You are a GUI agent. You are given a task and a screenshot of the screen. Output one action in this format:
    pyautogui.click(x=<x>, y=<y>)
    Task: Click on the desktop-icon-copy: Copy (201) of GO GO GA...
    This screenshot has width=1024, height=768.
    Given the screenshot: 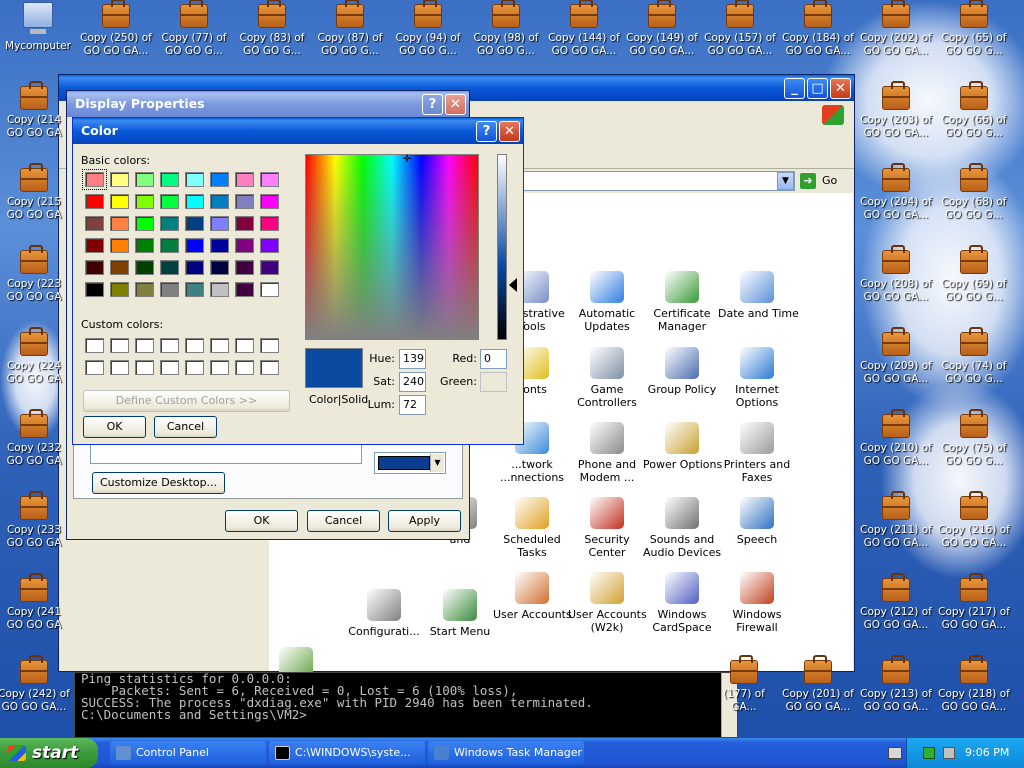 What is the action you would take?
    pyautogui.click(x=818, y=695)
    